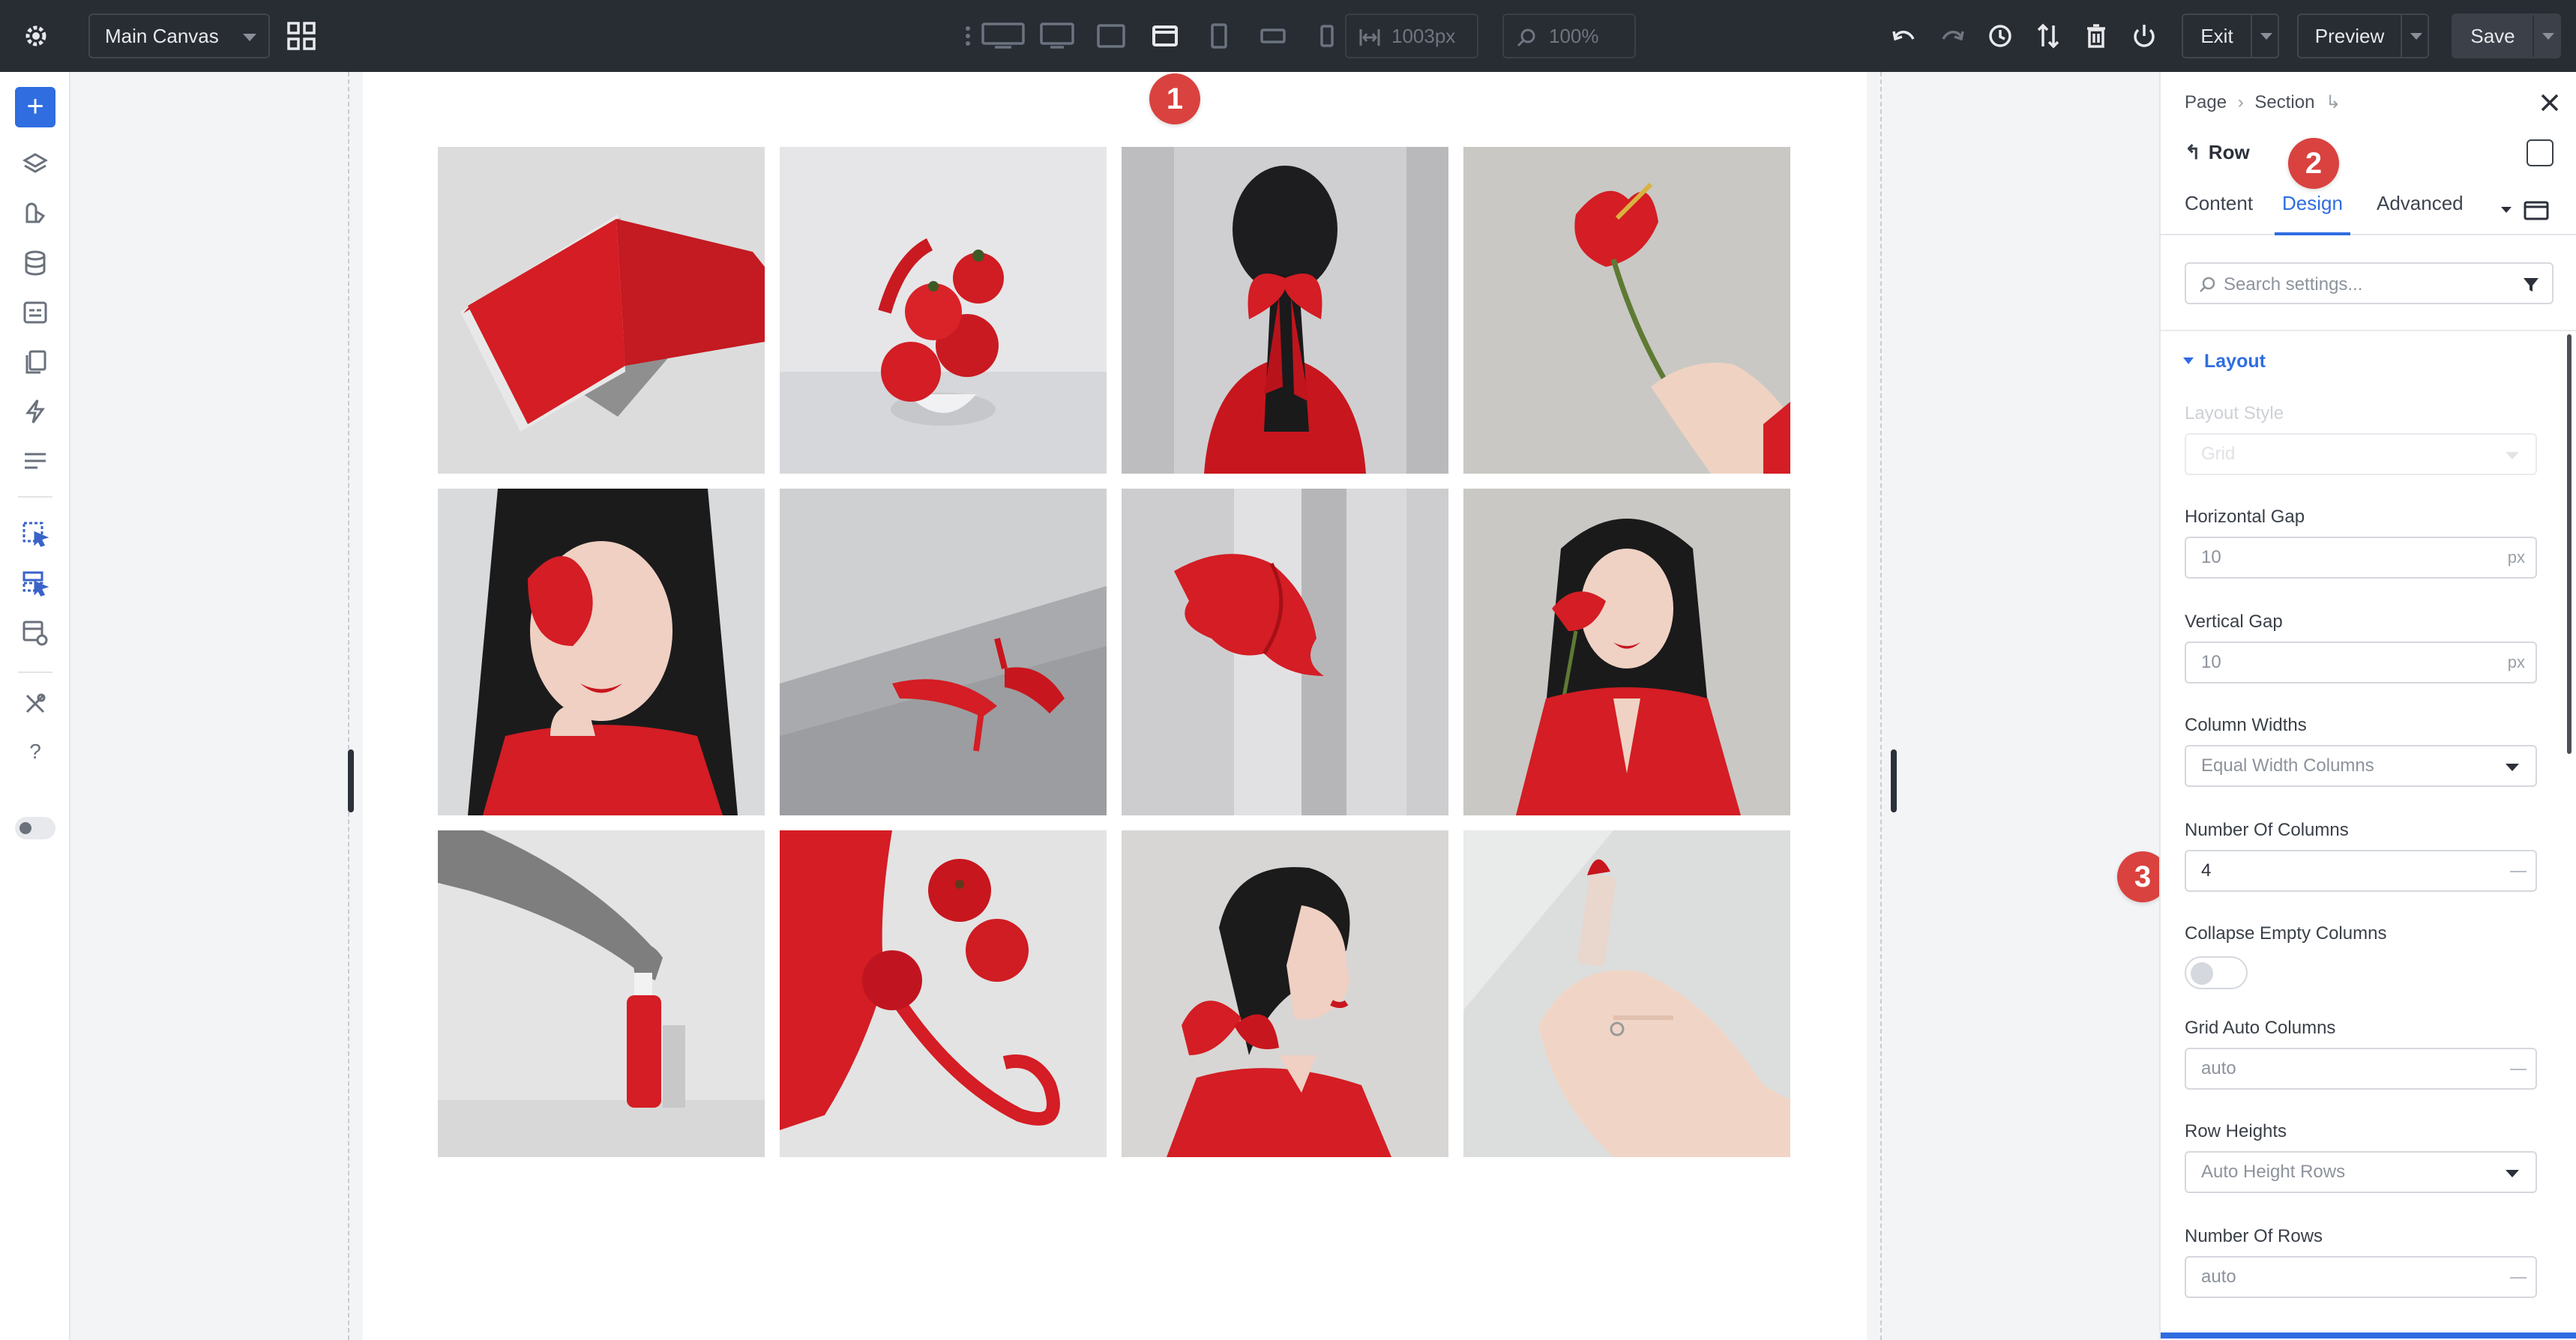 The width and height of the screenshot is (2576, 1340). Describe the element at coordinates (2512, 1173) in the screenshot. I see `chevron-down-icon` at that location.